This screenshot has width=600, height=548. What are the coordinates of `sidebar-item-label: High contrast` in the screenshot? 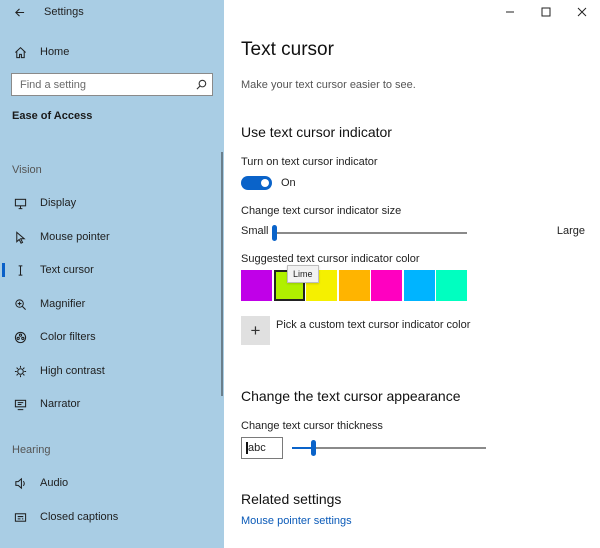 It's located at (72, 371).